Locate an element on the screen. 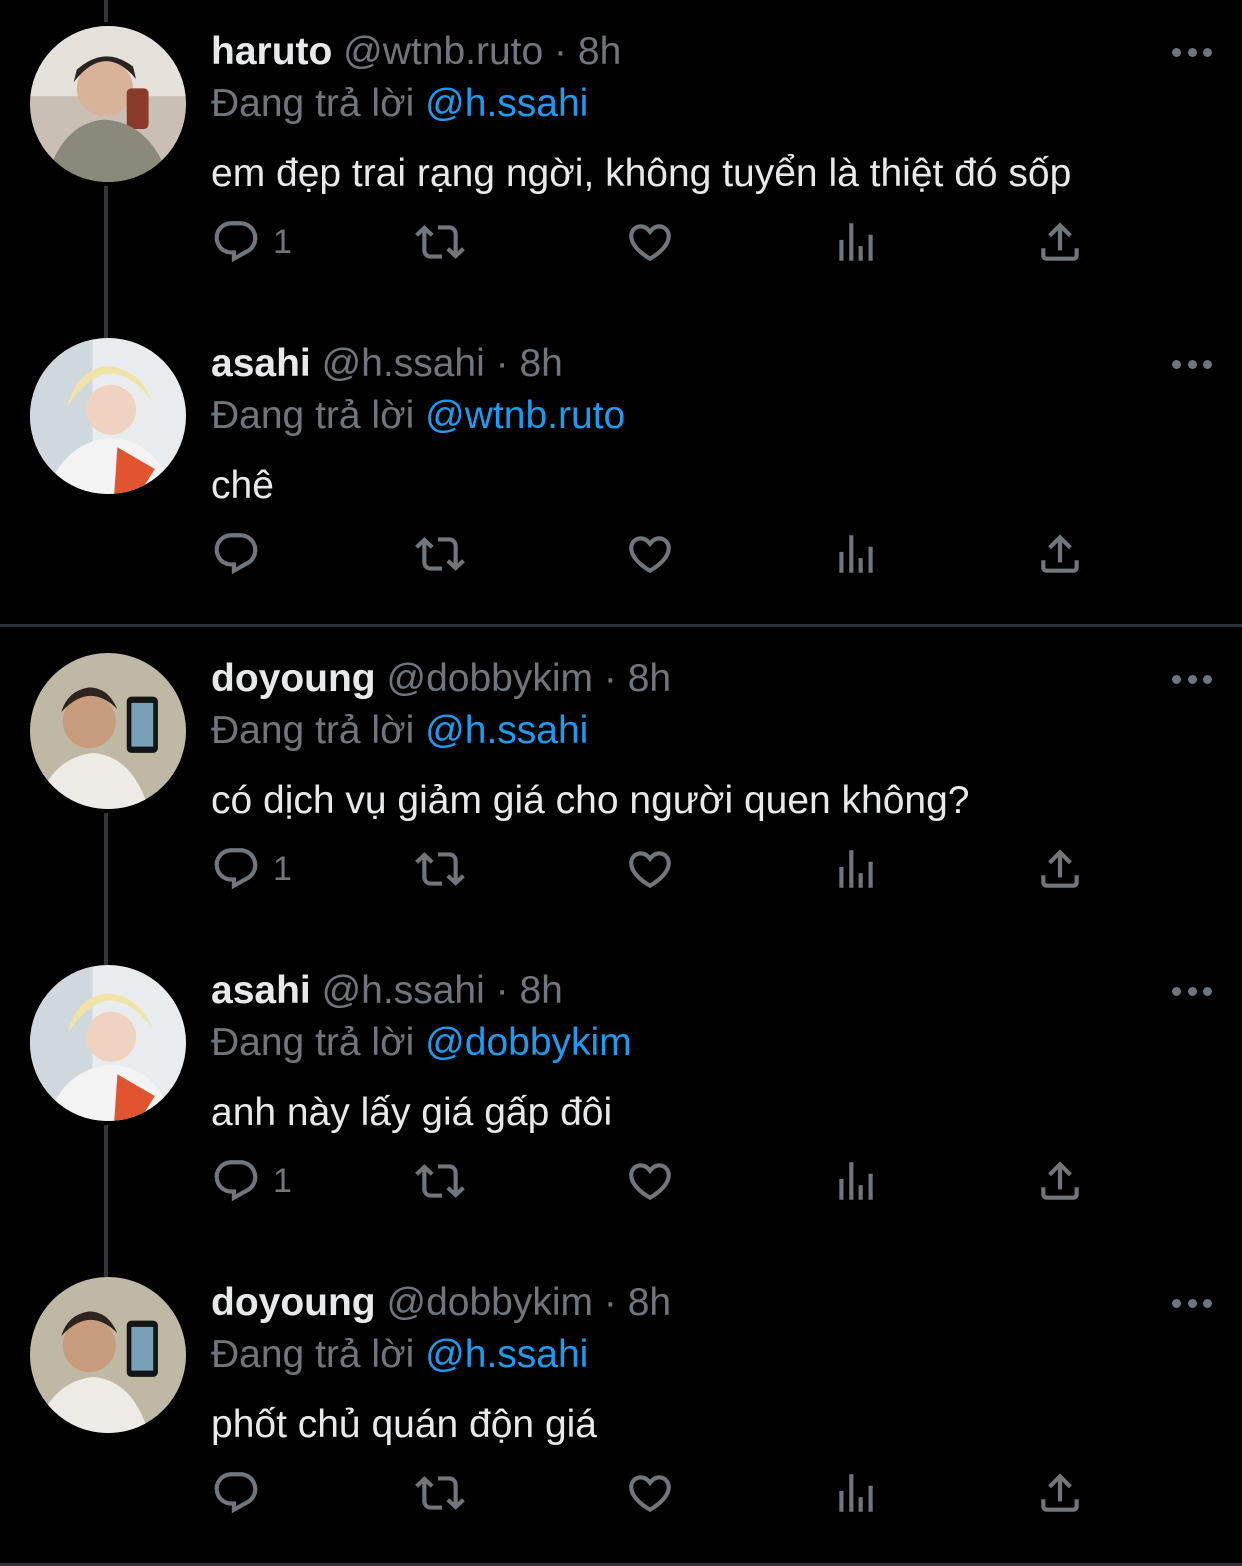 This screenshot has height=1566, width=1242. mention-link: @wtnb.ruto is located at coordinates (525, 415).